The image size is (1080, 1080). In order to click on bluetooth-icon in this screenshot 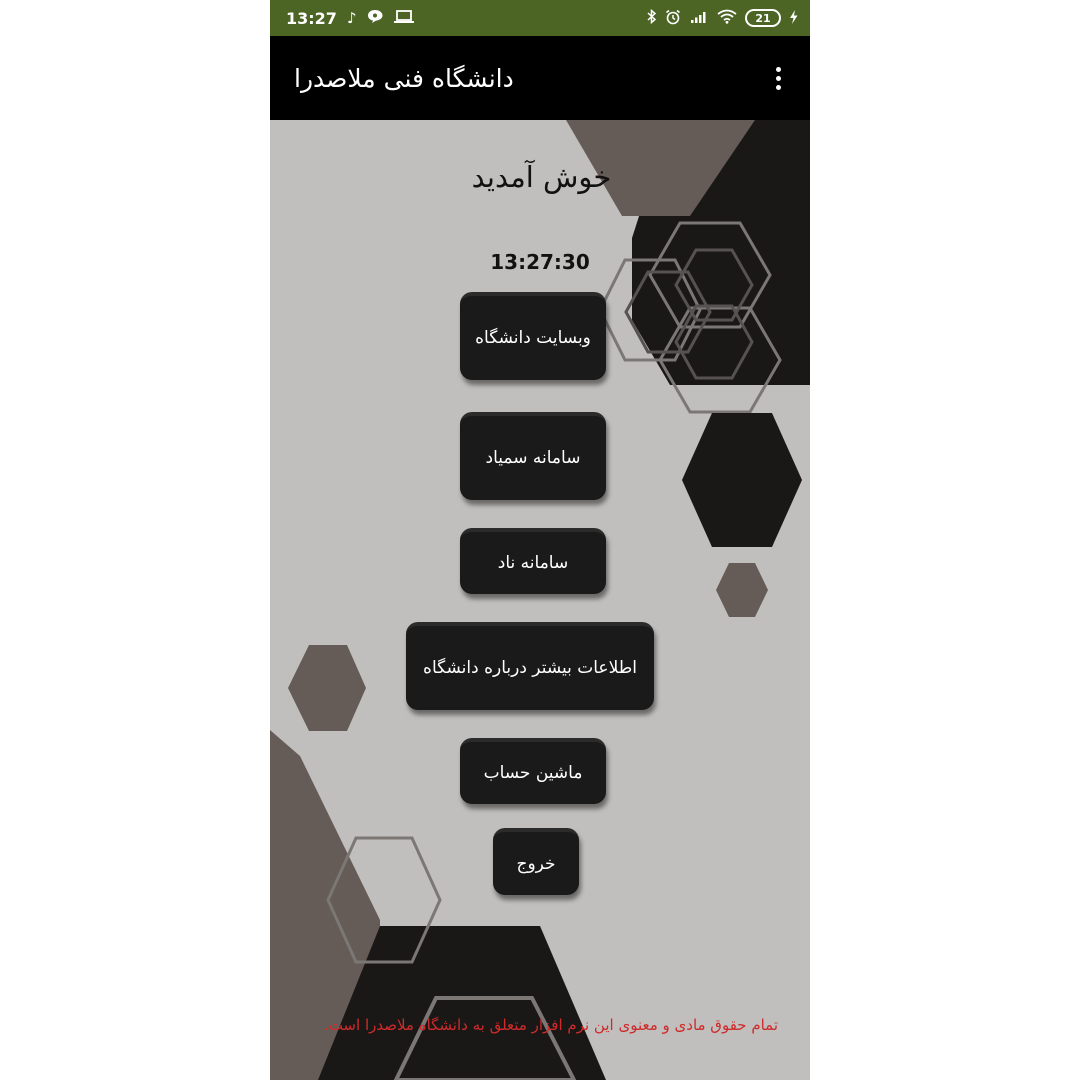, I will do `click(652, 17)`.